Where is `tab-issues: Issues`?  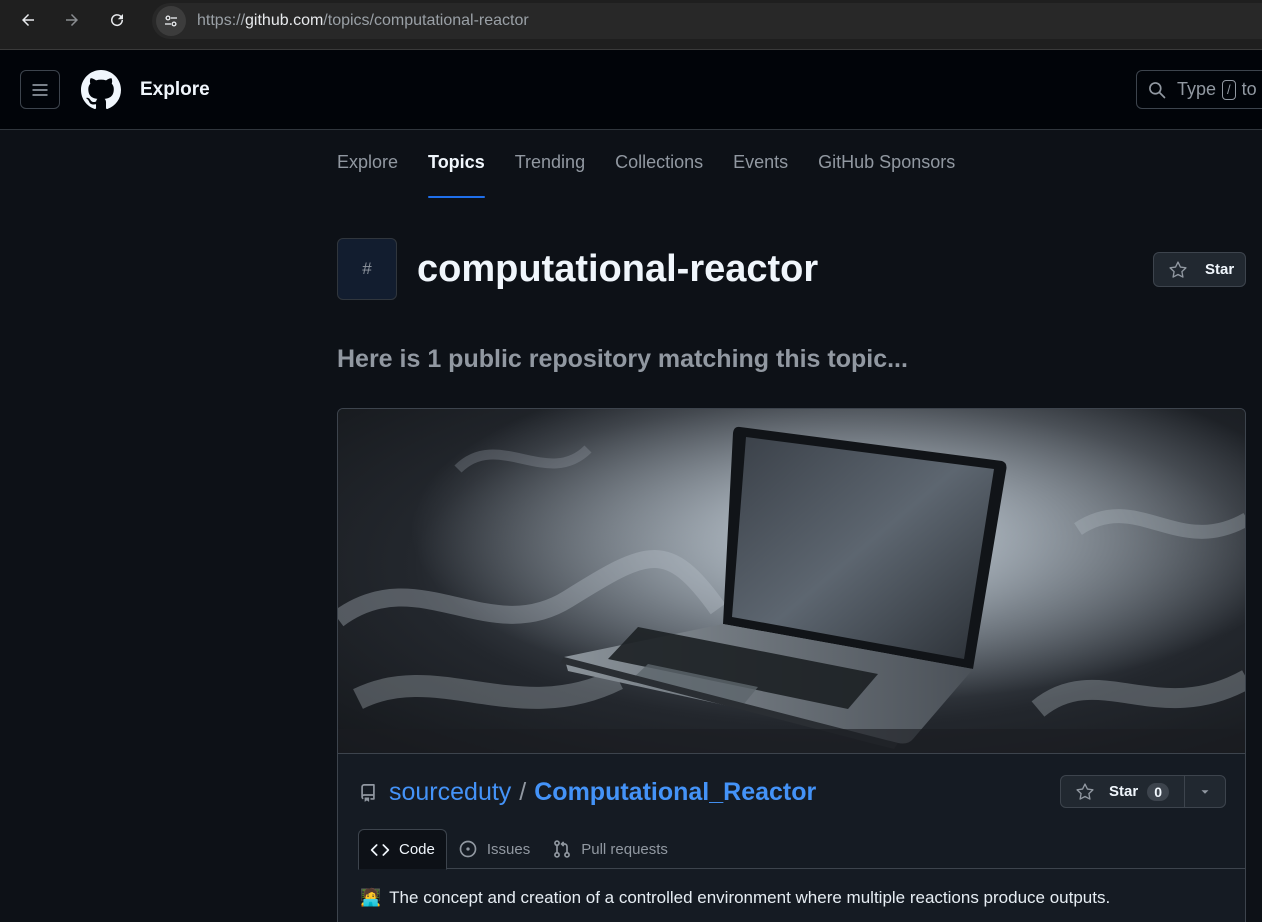
tab-issues: Issues is located at coordinates (494, 849).